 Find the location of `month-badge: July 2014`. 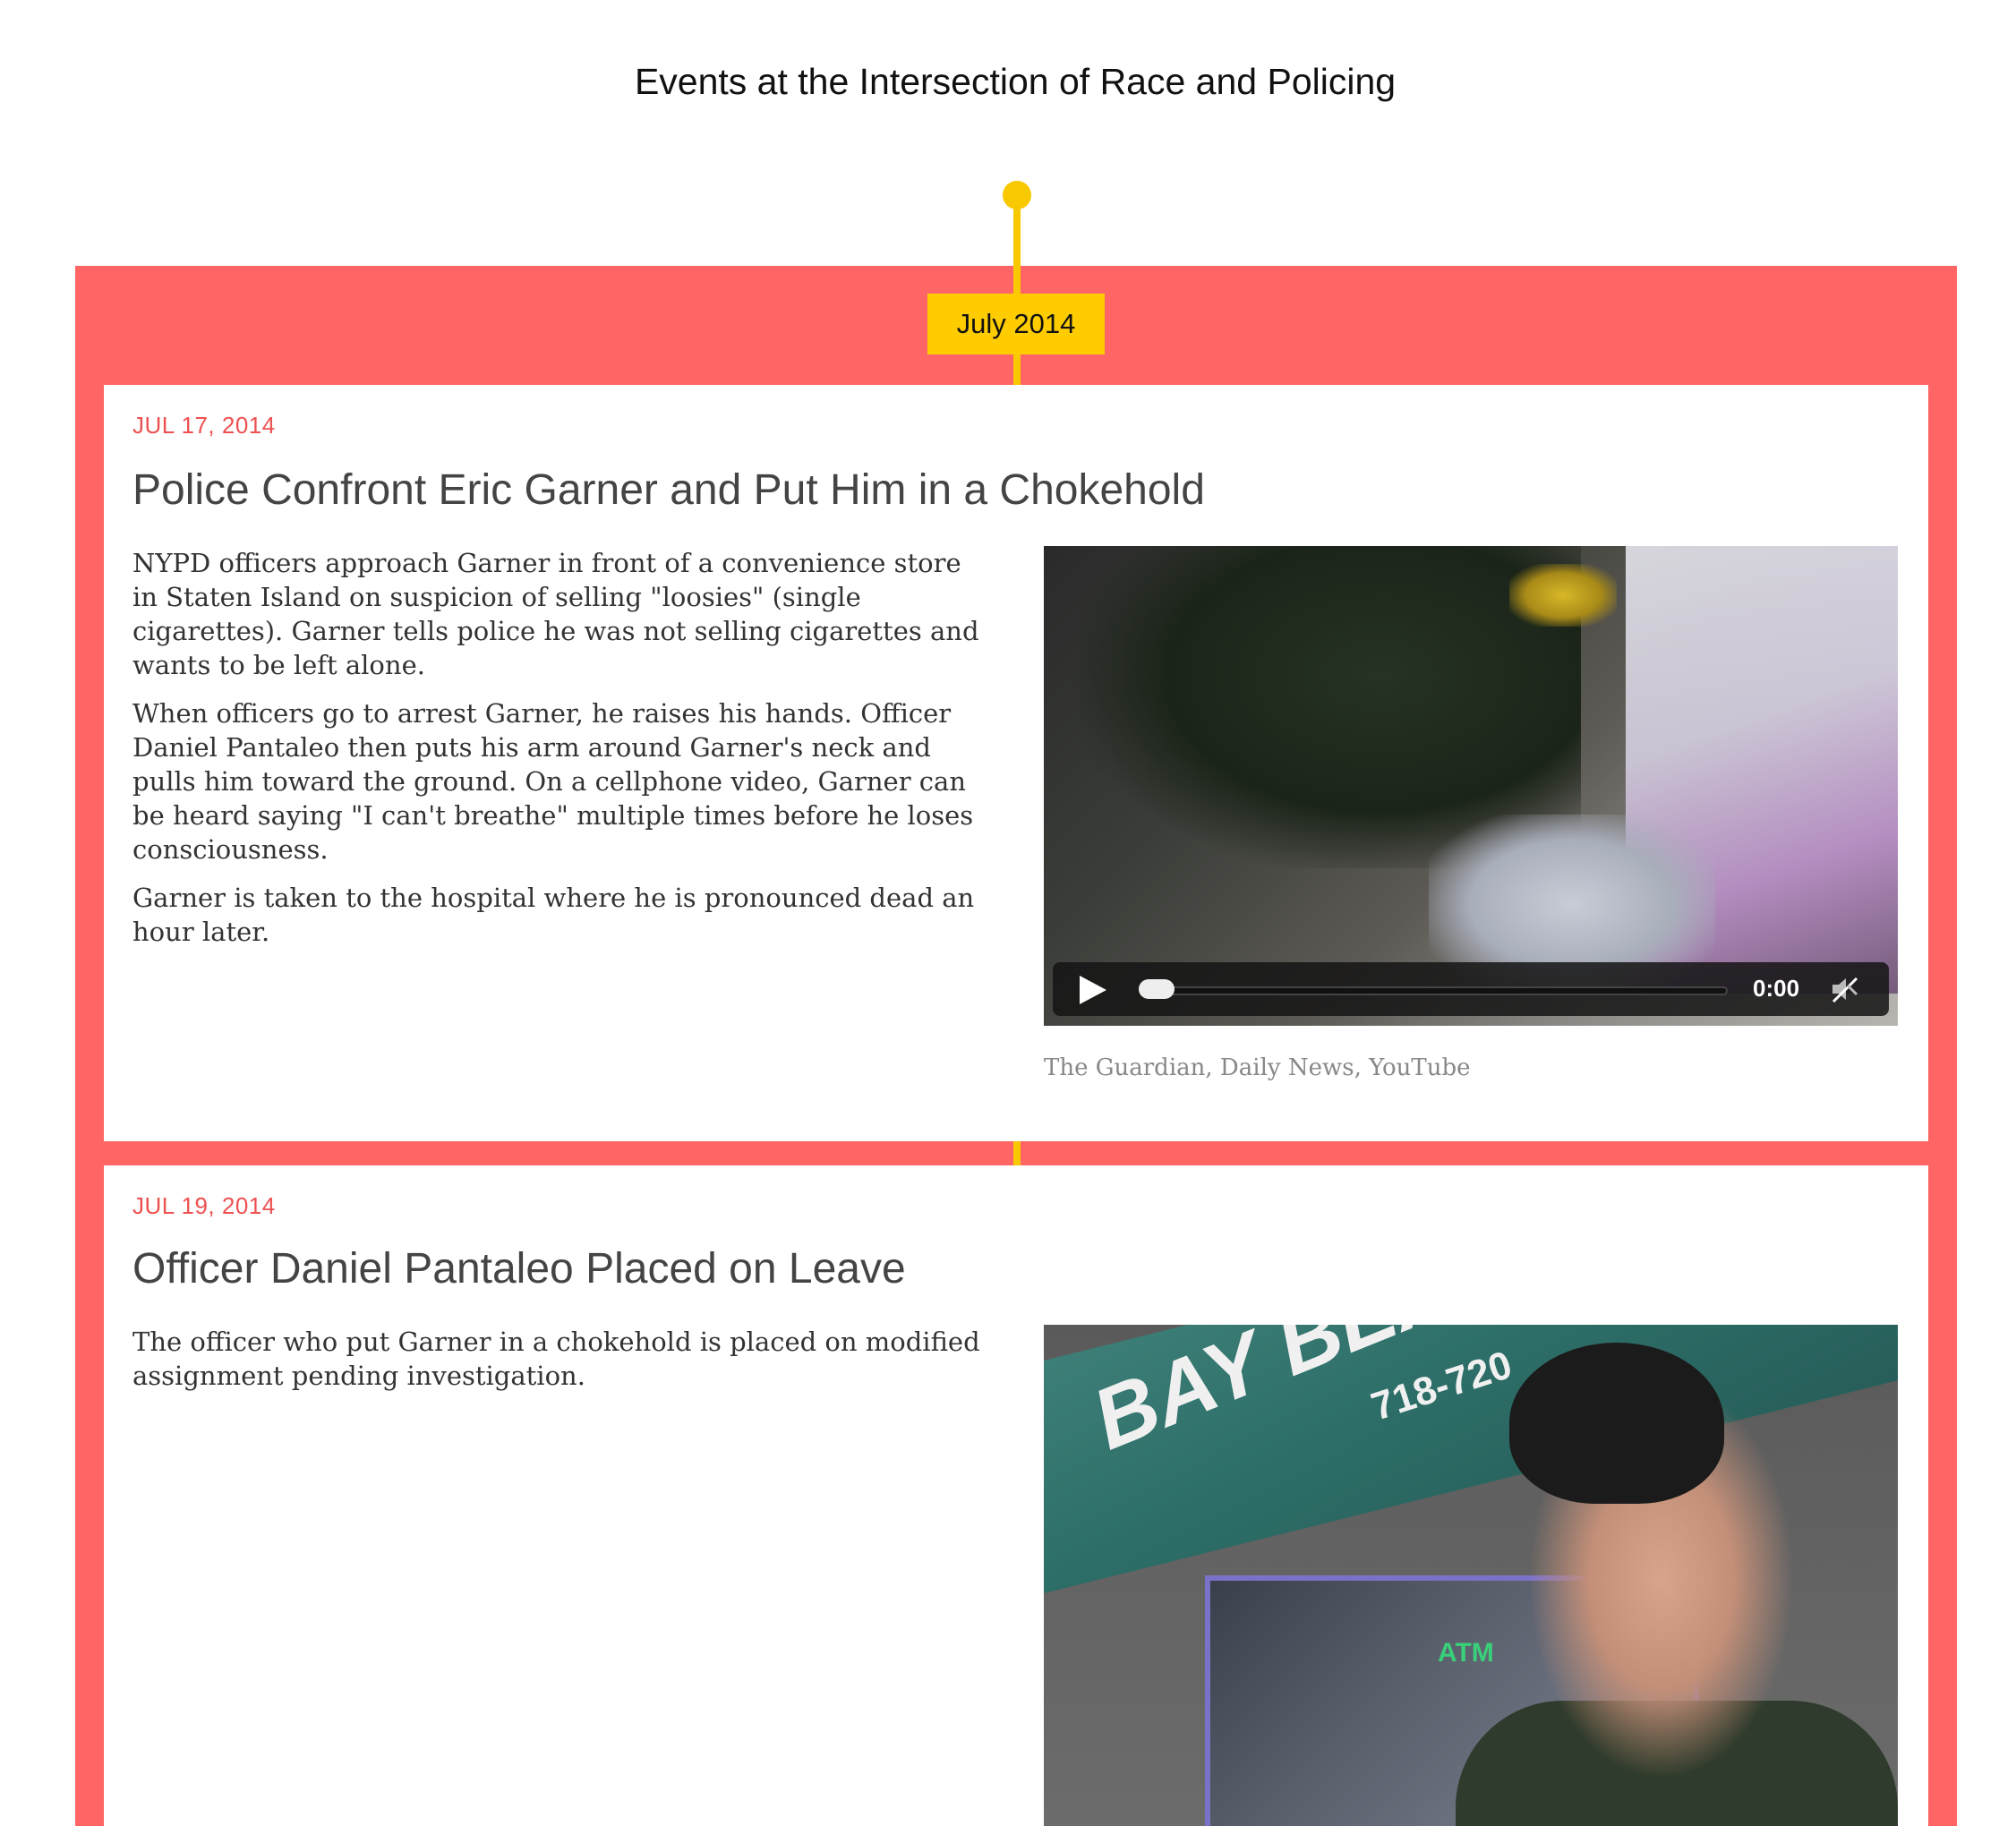

month-badge: July 2014 is located at coordinates (1016, 324).